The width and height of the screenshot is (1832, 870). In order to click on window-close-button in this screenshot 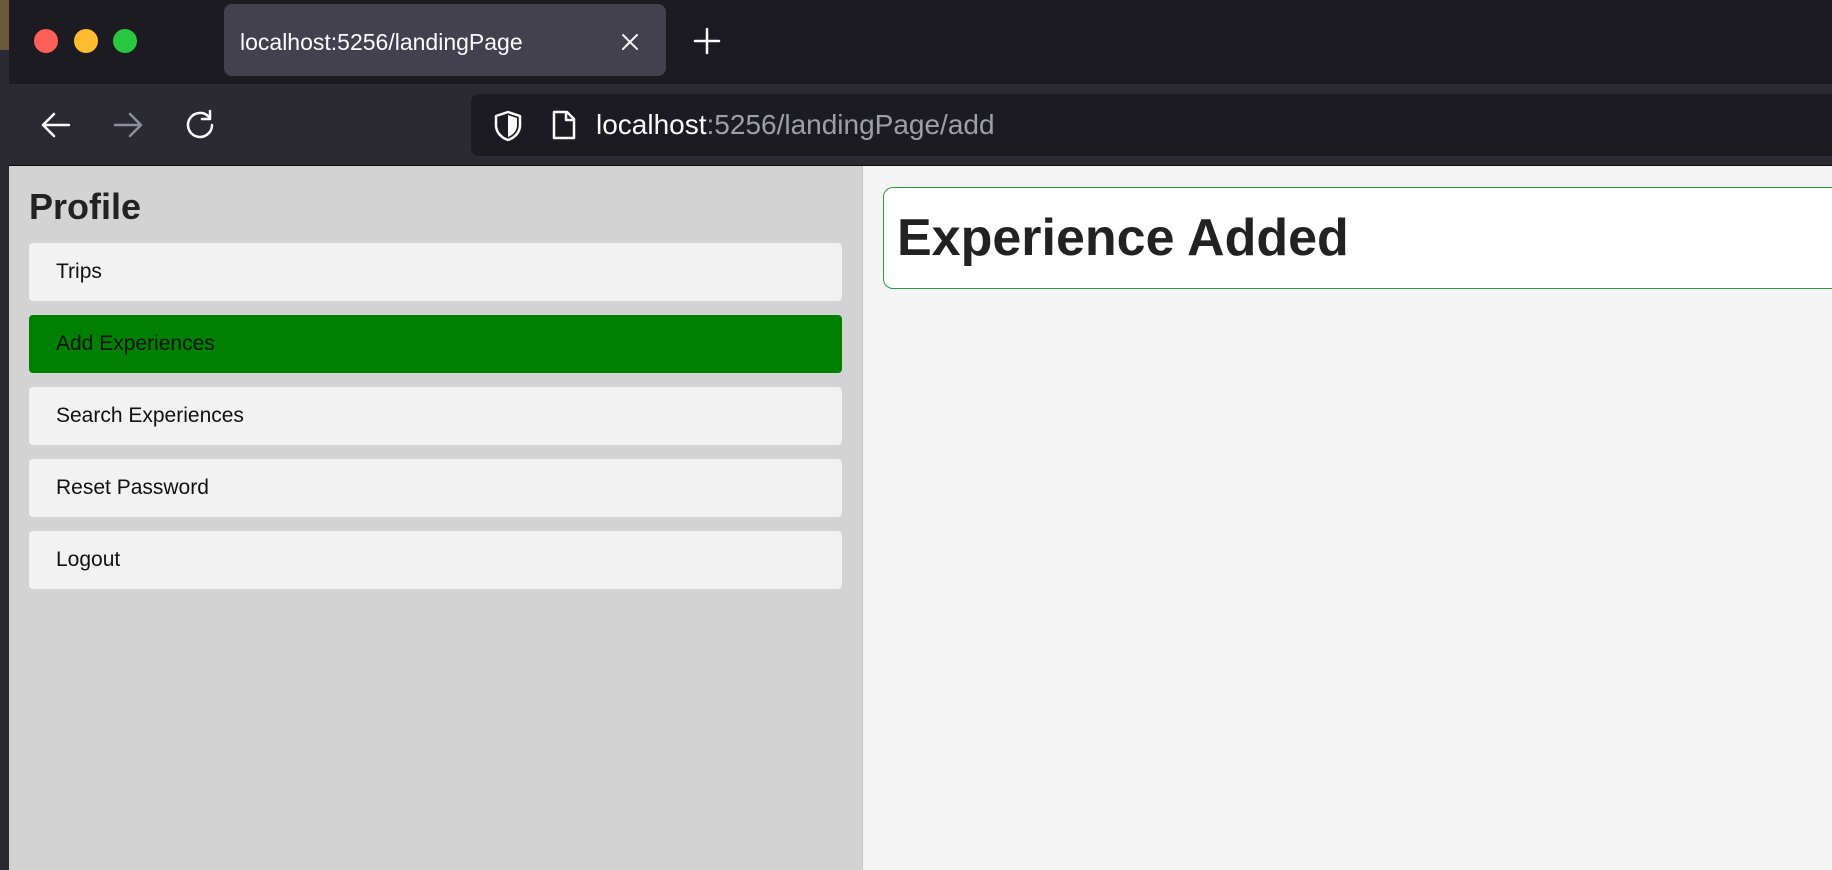, I will do `click(46, 41)`.